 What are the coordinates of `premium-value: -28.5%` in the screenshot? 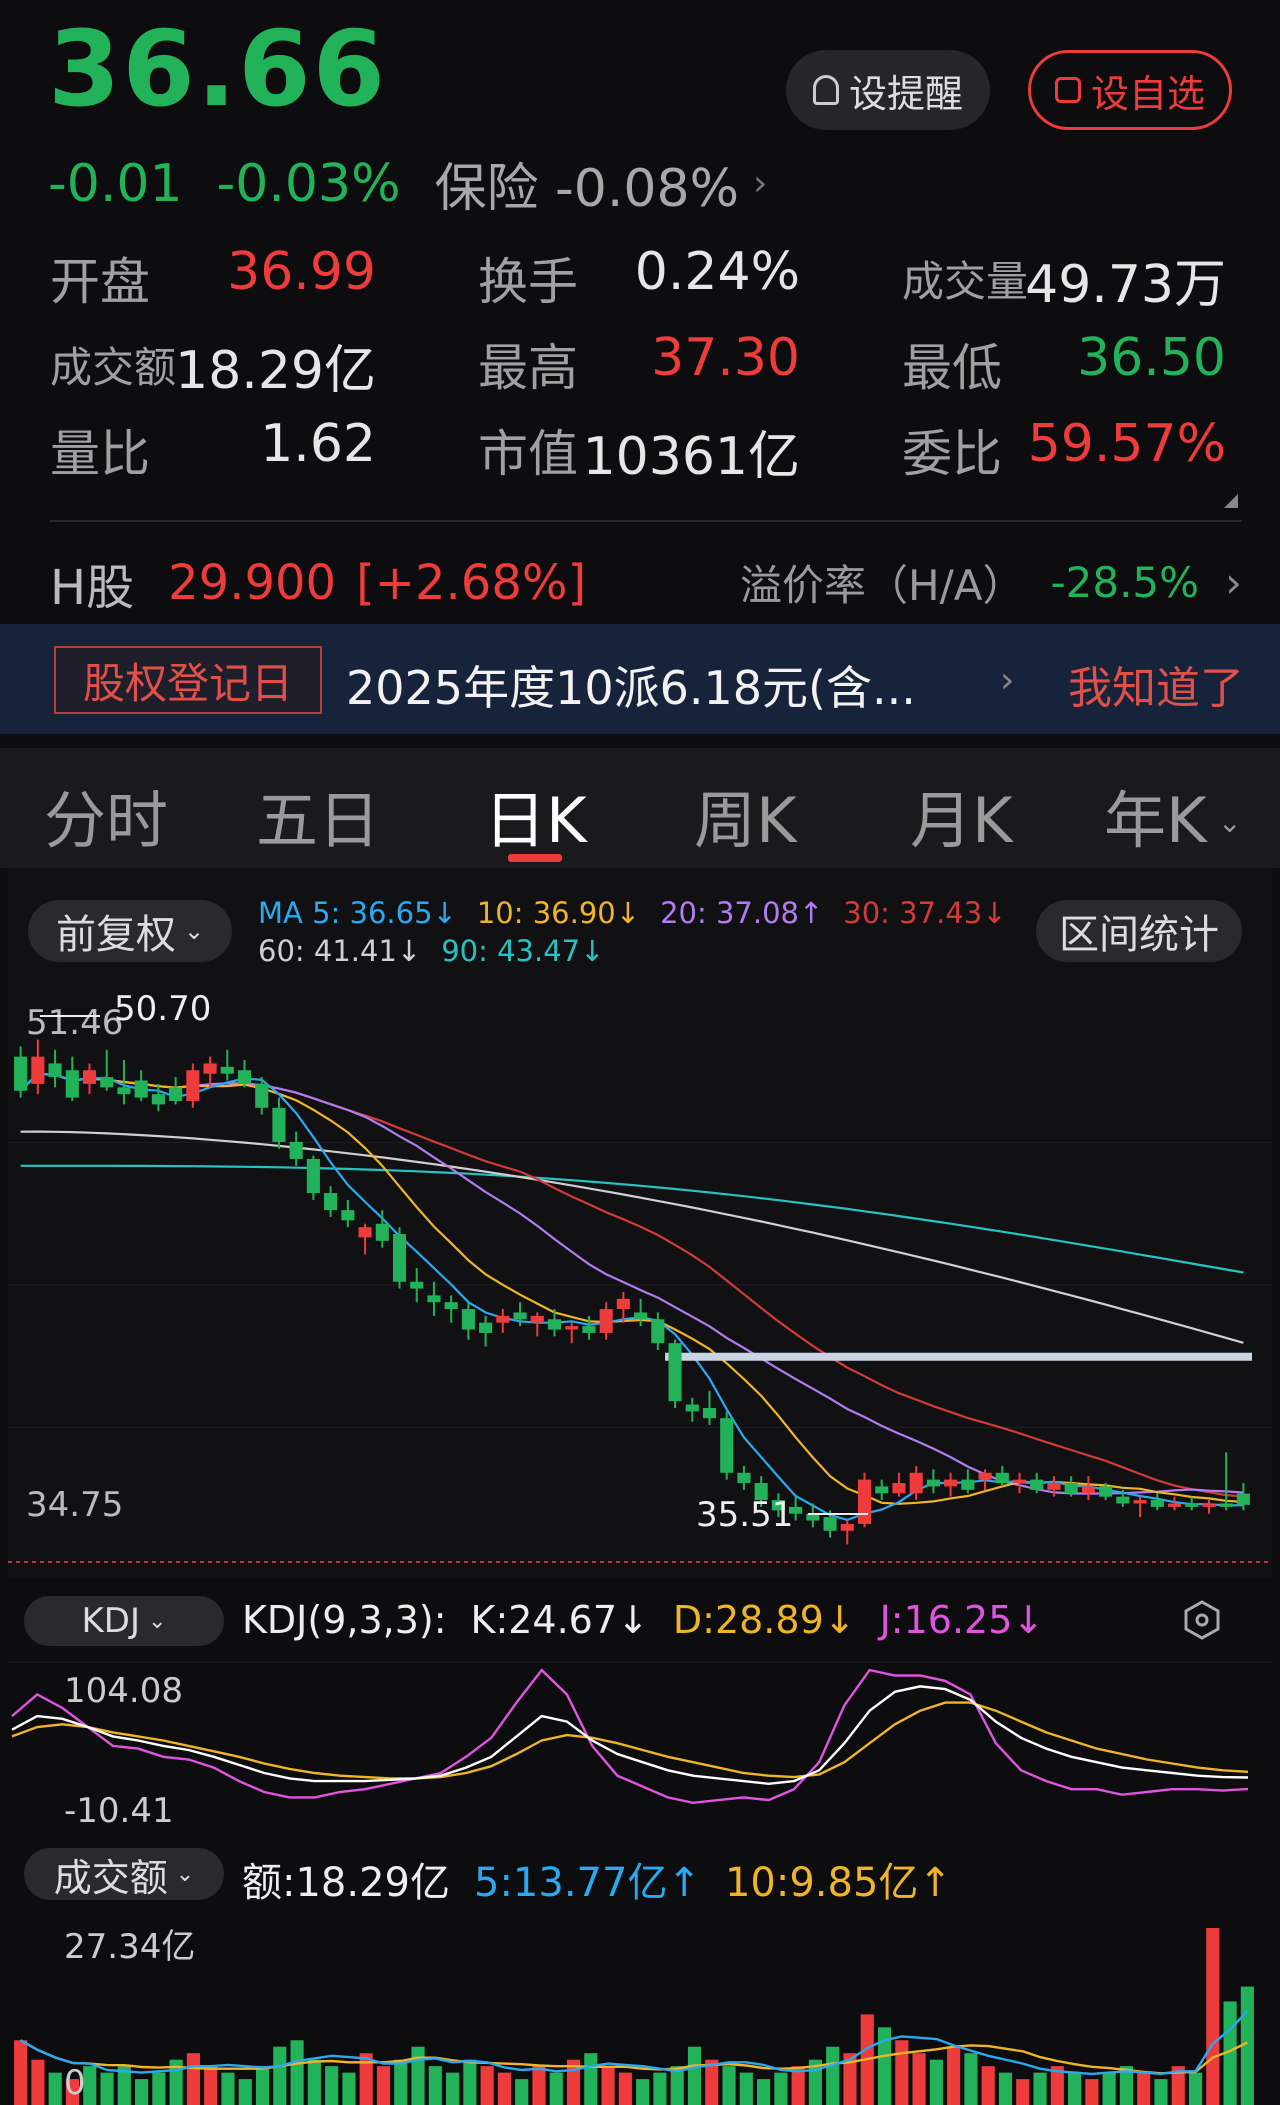 It's located at (1125, 582).